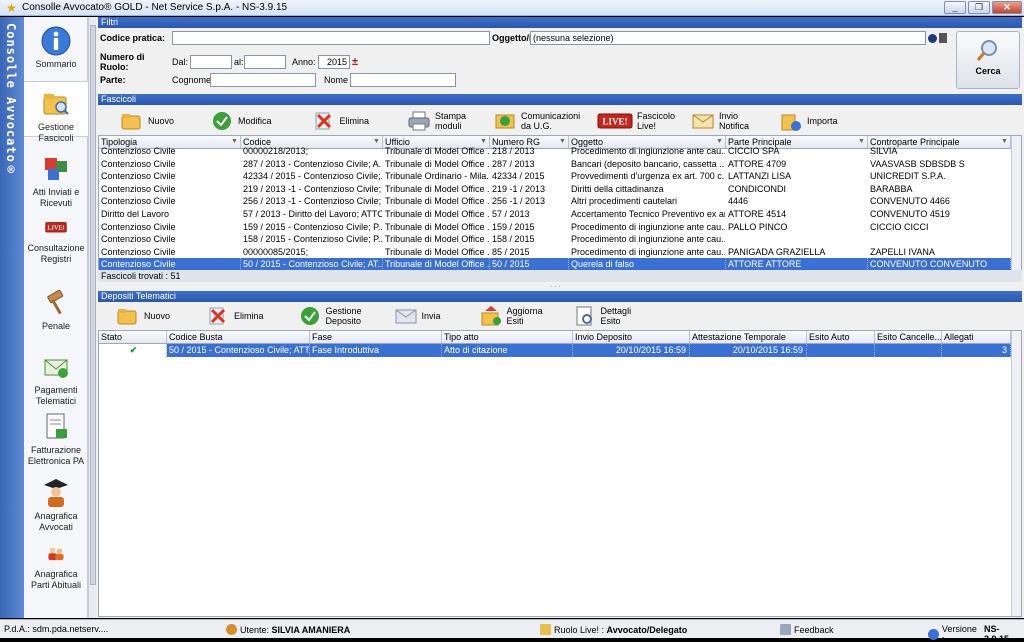 This screenshot has height=642, width=1024. What do you see at coordinates (539, 121) in the screenshot?
I see `fascicolo-comunicazioni-button: Comunicazioni da U.G.` at bounding box center [539, 121].